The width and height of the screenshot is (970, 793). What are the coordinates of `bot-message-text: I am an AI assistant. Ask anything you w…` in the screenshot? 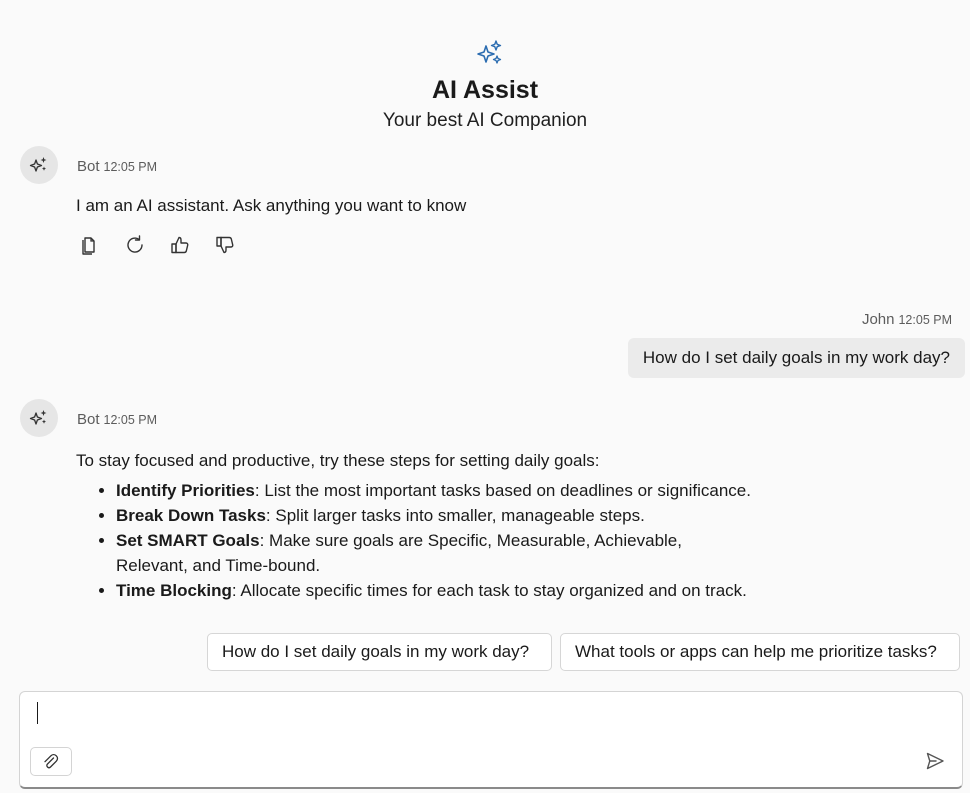 It's located at (271, 205).